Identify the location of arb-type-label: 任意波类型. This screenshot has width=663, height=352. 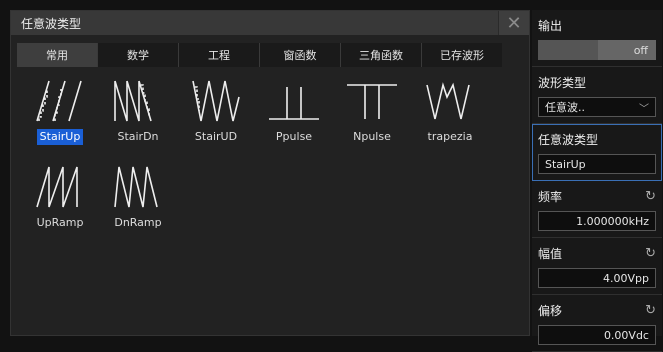
(568, 139).